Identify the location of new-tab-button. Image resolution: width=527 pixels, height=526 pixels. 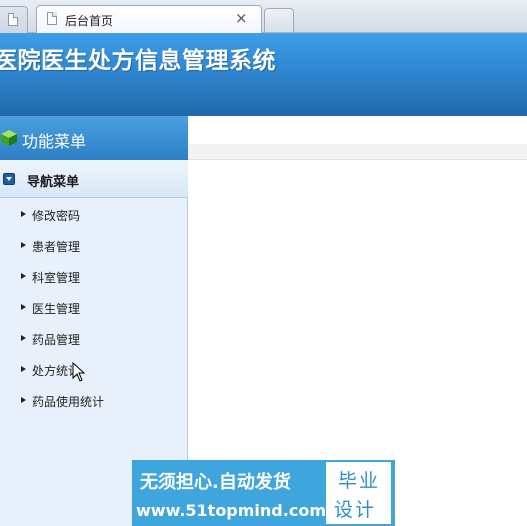
(279, 20).